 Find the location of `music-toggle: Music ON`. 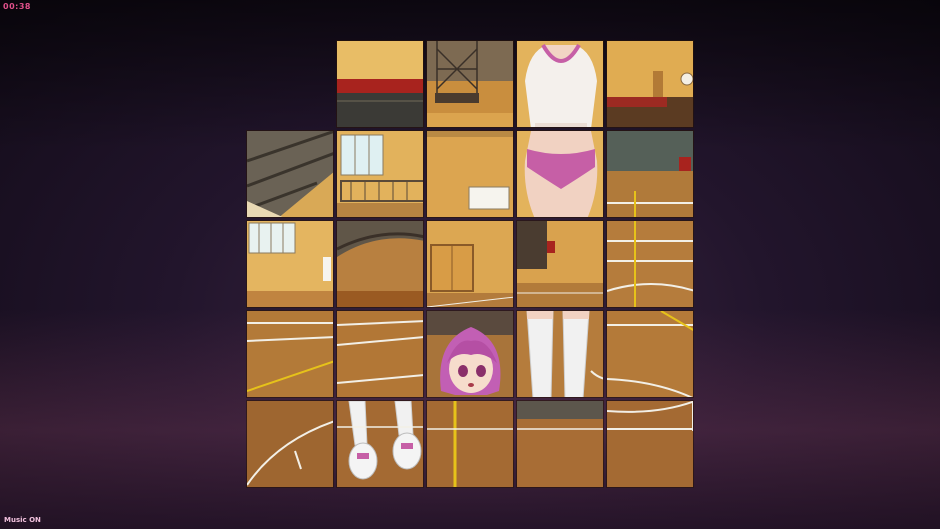

music-toggle: Music ON is located at coordinates (22, 520).